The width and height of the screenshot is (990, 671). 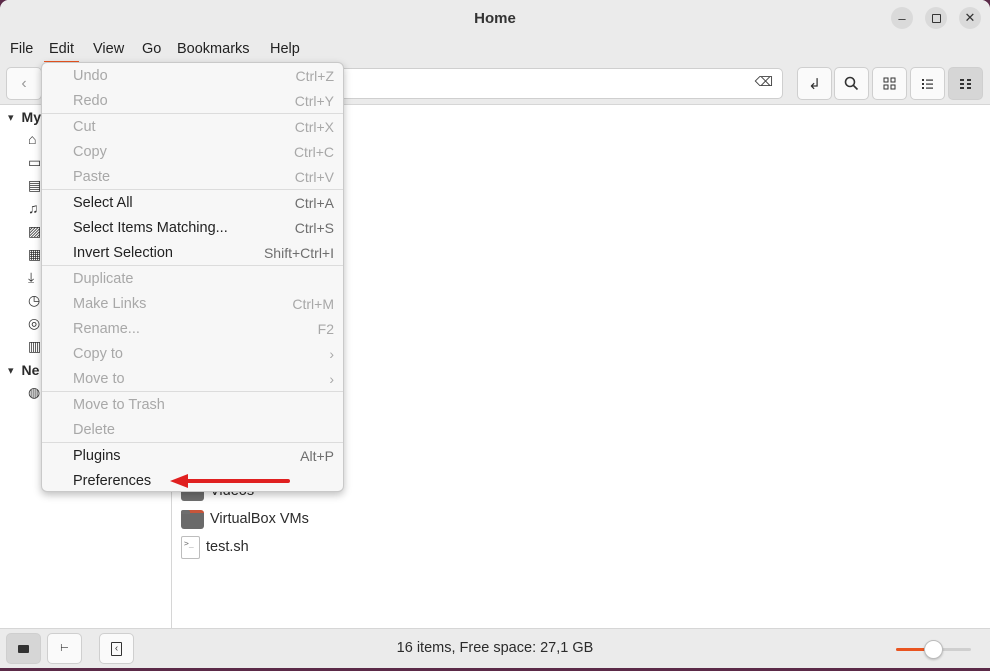 What do you see at coordinates (298, 252) in the screenshot?
I see `menu-item-shortcut: Shift+Ctrl+I` at bounding box center [298, 252].